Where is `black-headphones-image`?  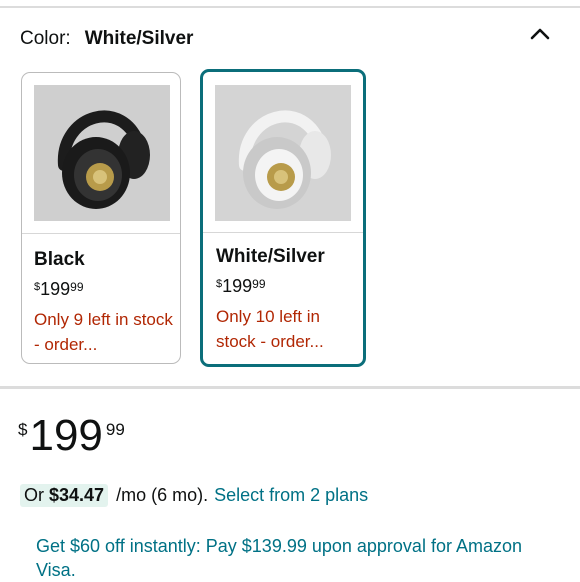 black-headphones-image is located at coordinates (102, 153).